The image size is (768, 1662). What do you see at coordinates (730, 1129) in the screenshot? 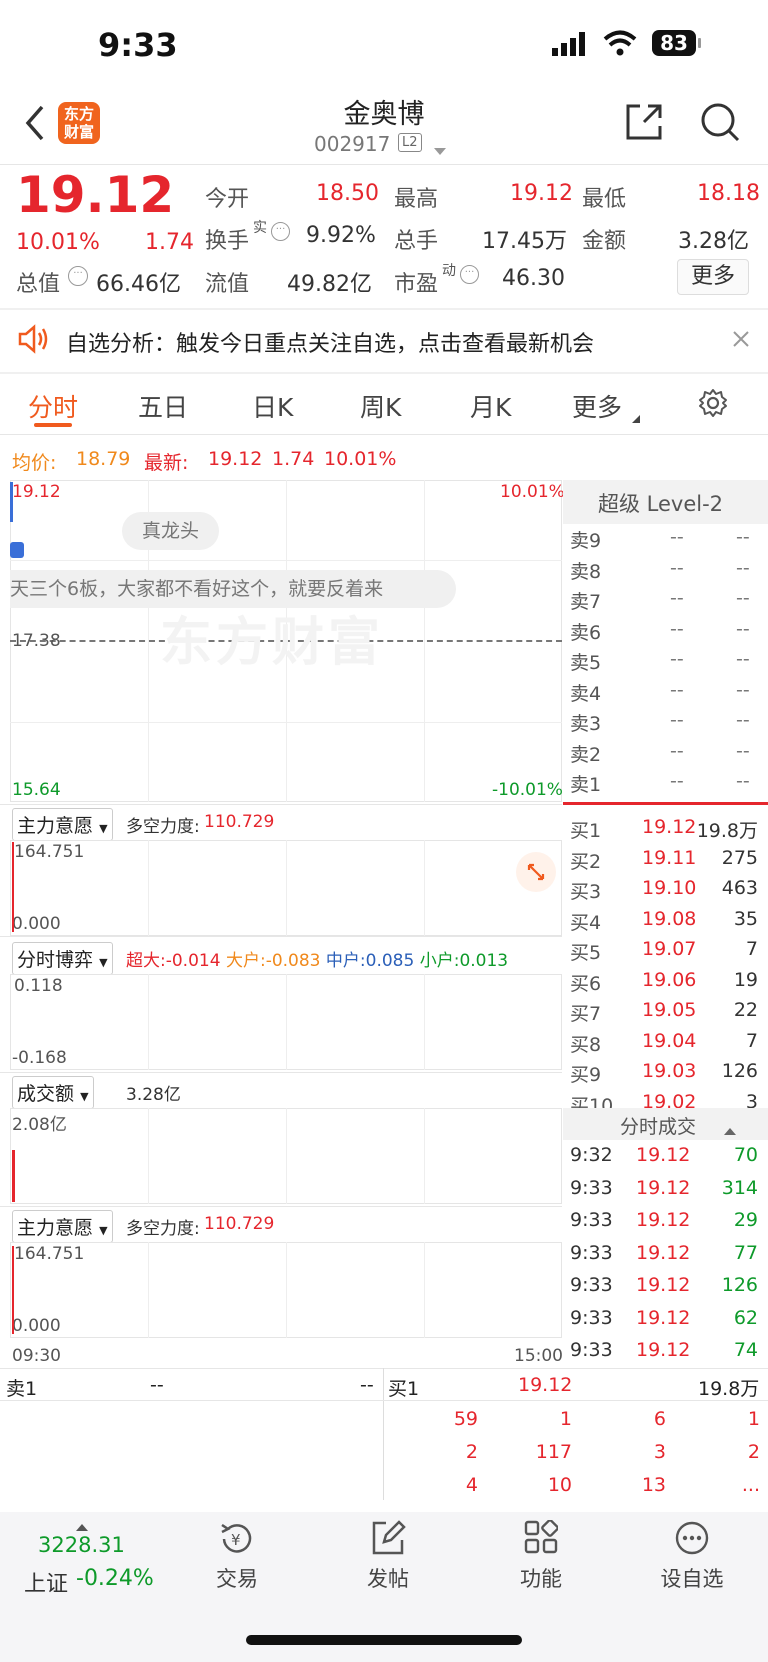
I see `caret-up-icon` at bounding box center [730, 1129].